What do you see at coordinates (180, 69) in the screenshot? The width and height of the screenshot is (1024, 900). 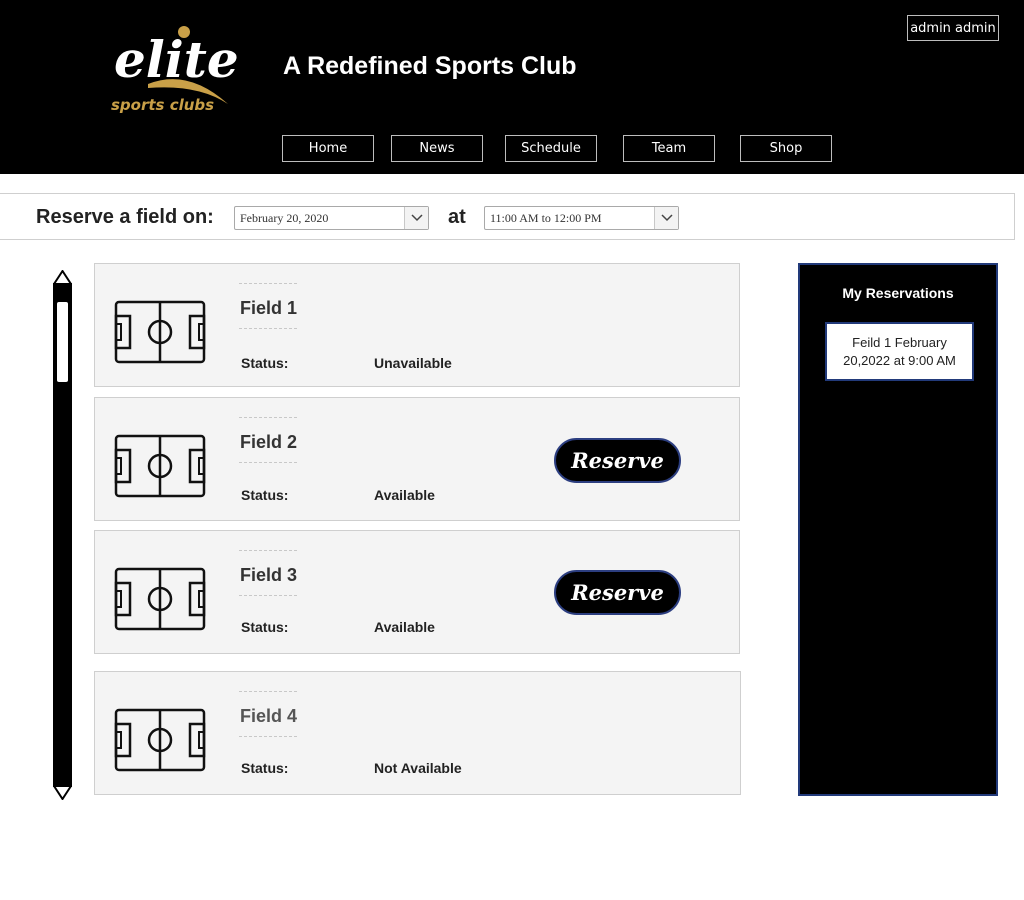 I see `elite-logo: elite sports clubs` at bounding box center [180, 69].